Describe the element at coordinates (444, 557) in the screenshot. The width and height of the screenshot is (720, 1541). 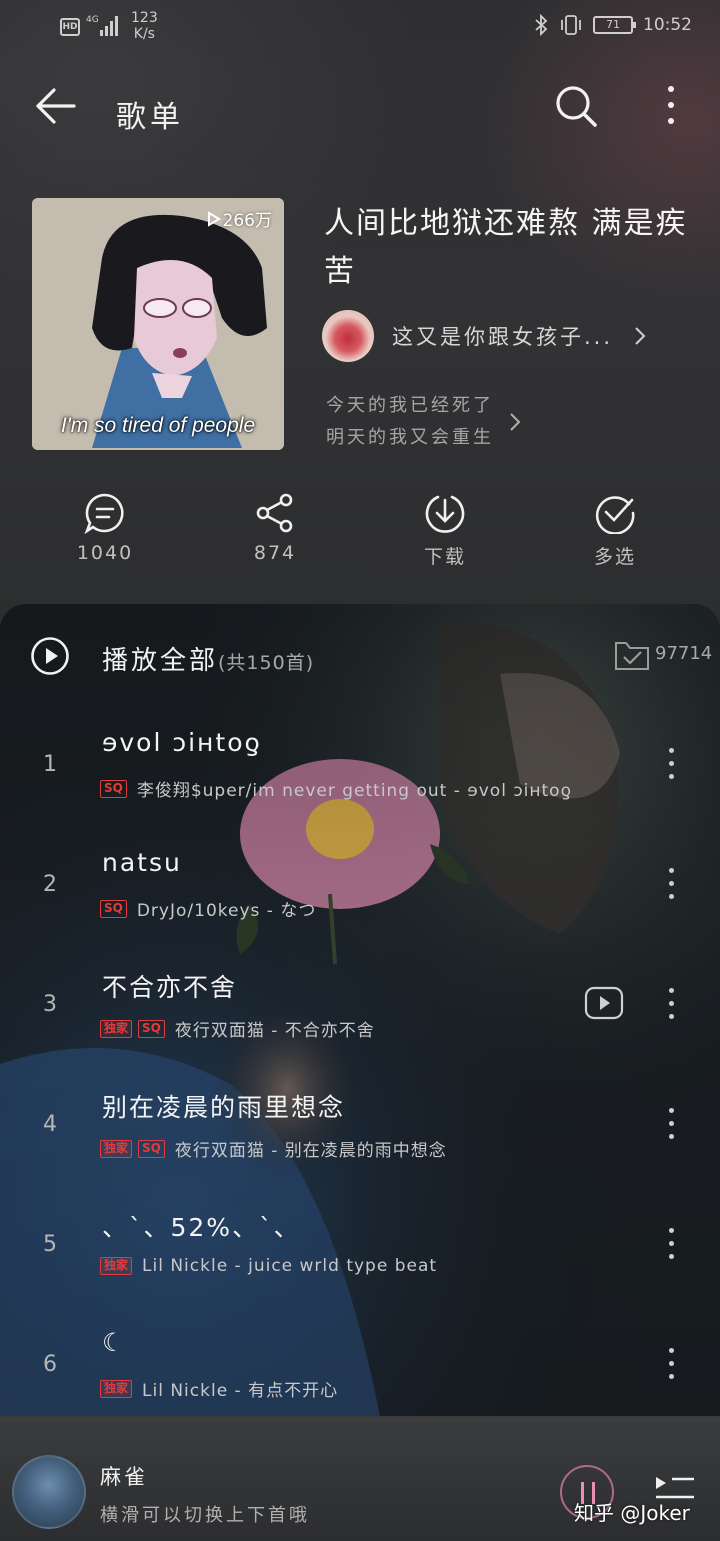
I see `download-label: 下载` at that location.